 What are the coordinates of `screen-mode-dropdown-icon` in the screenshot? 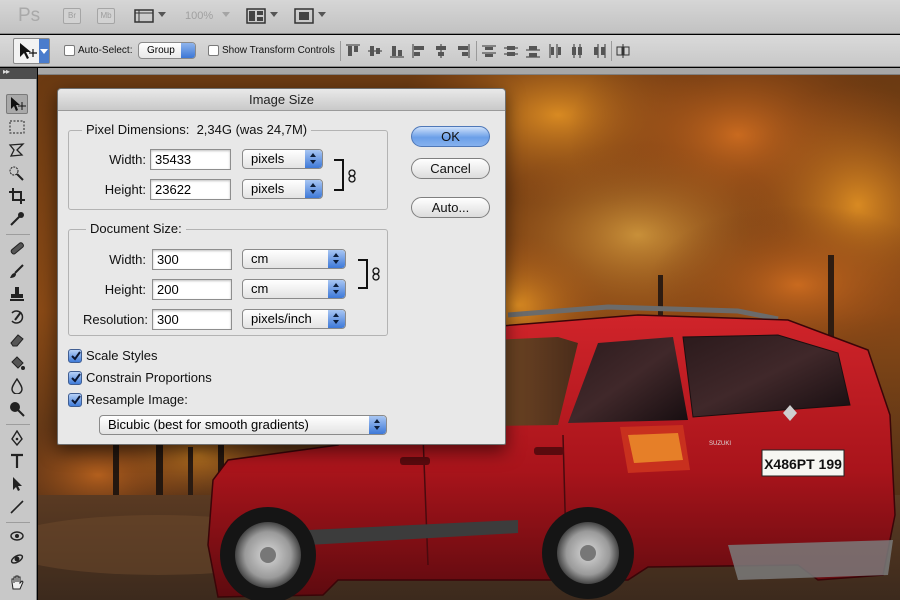 It's located at (322, 14).